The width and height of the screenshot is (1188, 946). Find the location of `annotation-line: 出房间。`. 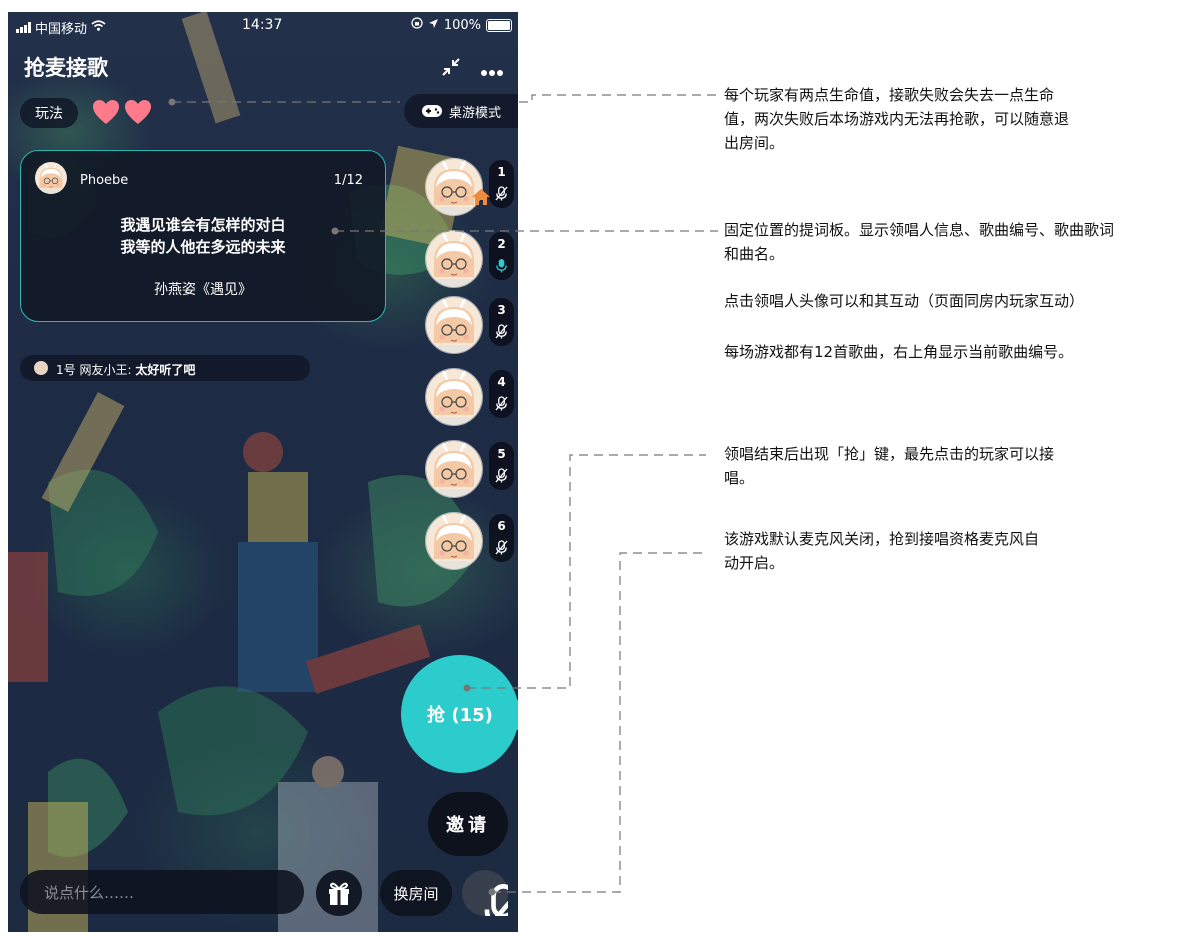

annotation-line: 出房间。 is located at coordinates (754, 143).